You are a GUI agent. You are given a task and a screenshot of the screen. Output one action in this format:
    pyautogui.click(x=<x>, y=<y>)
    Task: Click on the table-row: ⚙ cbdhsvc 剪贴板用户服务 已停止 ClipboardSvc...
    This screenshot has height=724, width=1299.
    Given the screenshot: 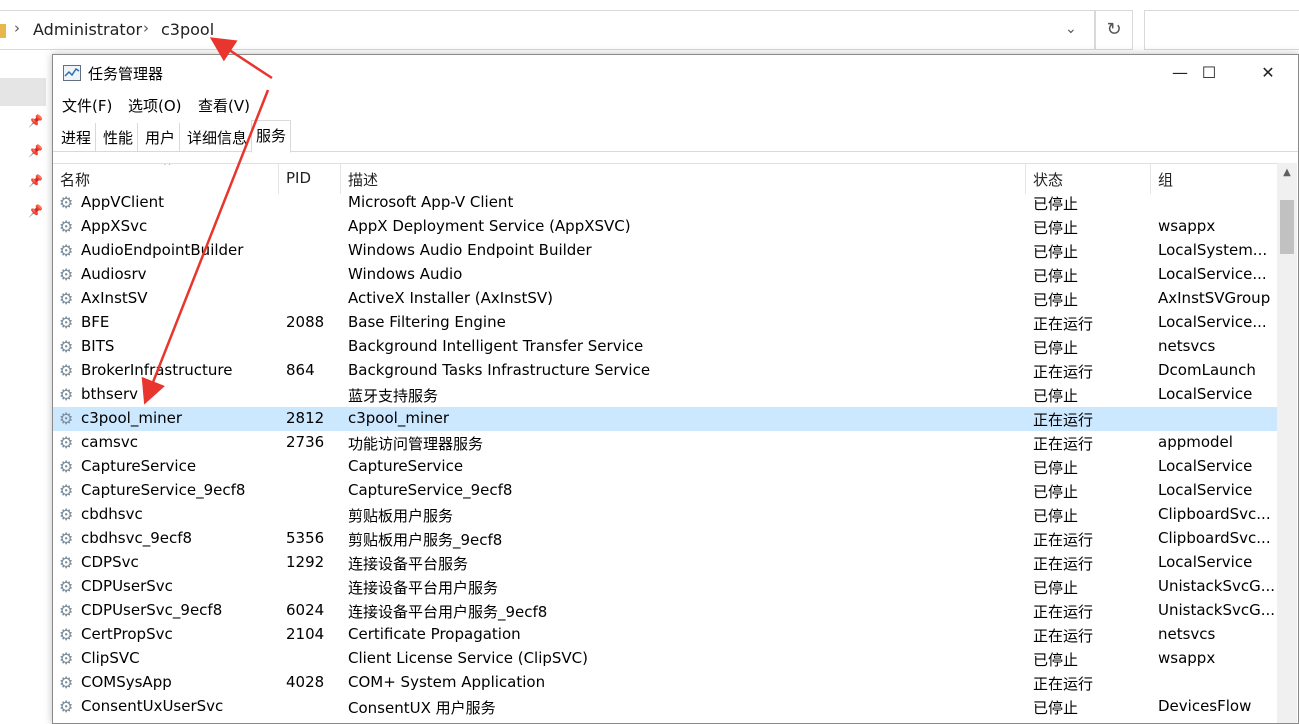 What is the action you would take?
    pyautogui.click(x=665, y=515)
    